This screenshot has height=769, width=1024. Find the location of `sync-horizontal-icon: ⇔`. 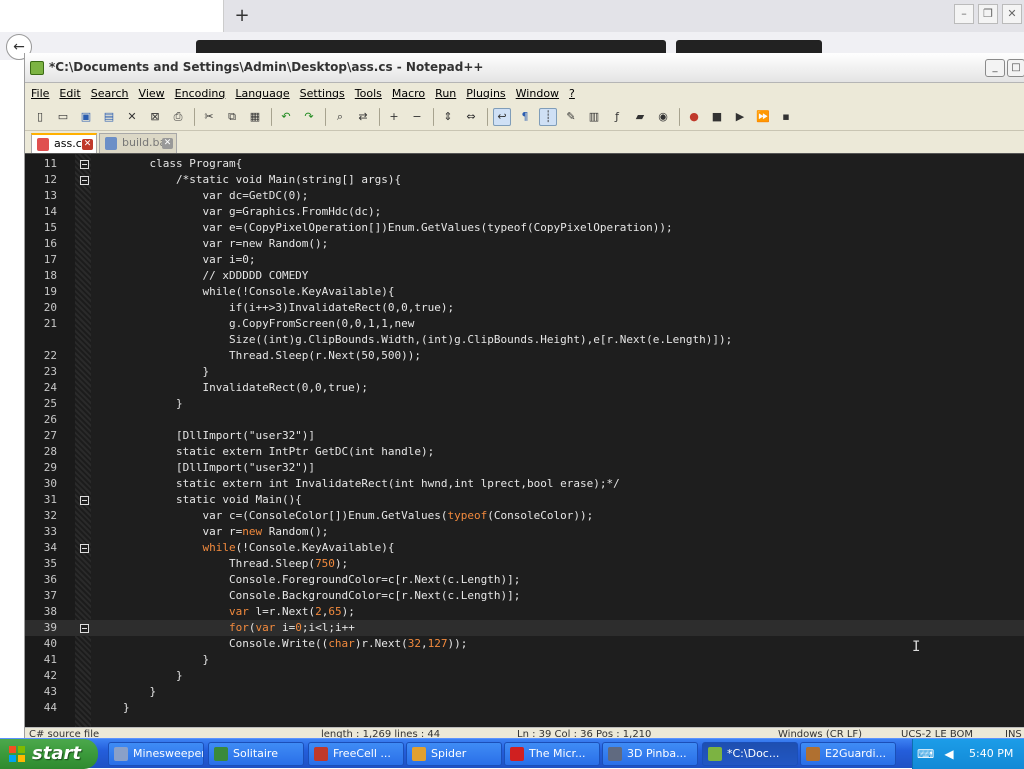

sync-horizontal-icon: ⇔ is located at coordinates (471, 117).